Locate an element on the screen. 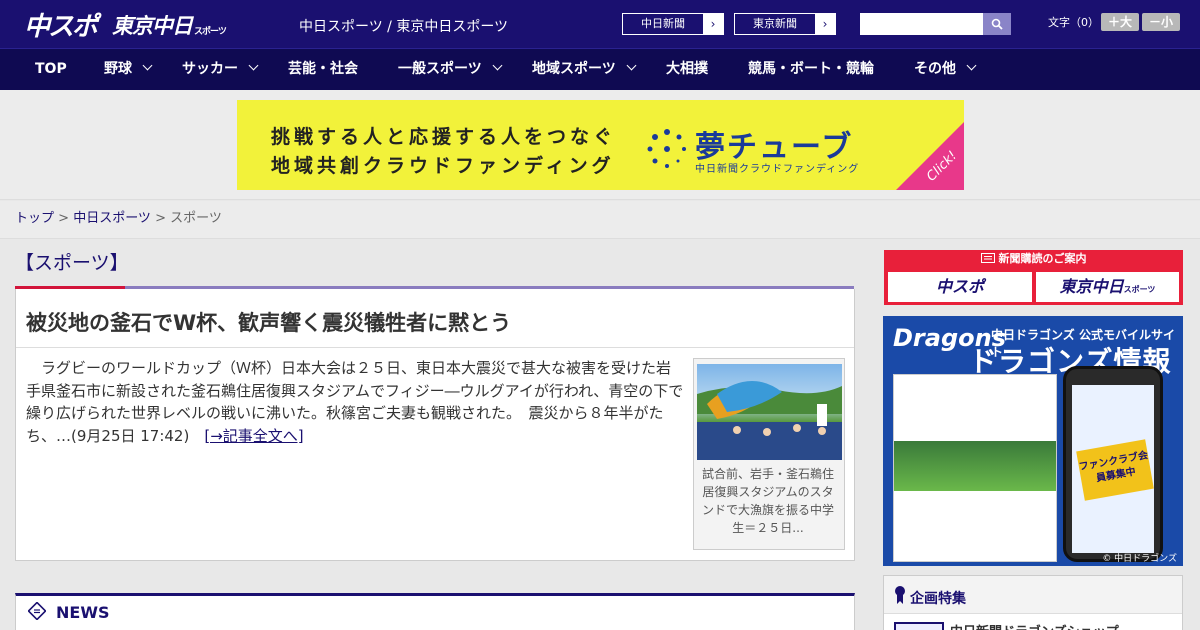  article-photo is located at coordinates (769, 412).